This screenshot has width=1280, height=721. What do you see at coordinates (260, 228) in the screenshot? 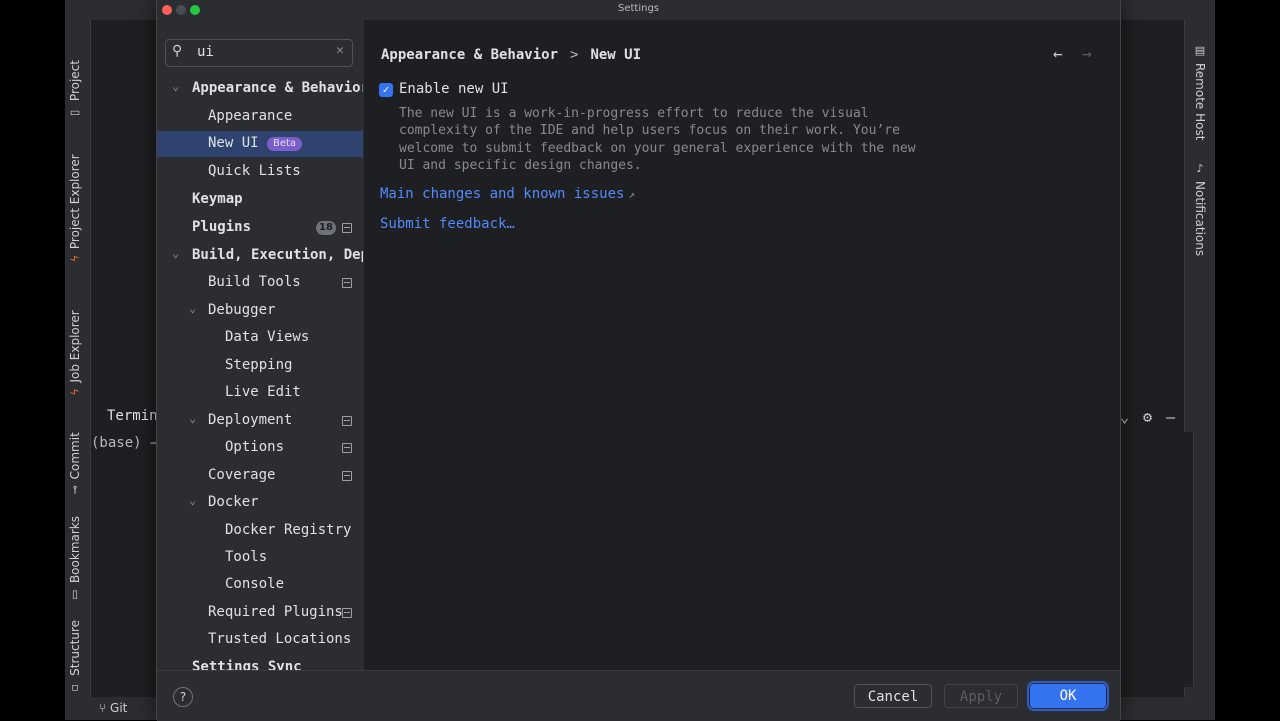
I see `tree-item-plugins: Plugins 18` at bounding box center [260, 228].